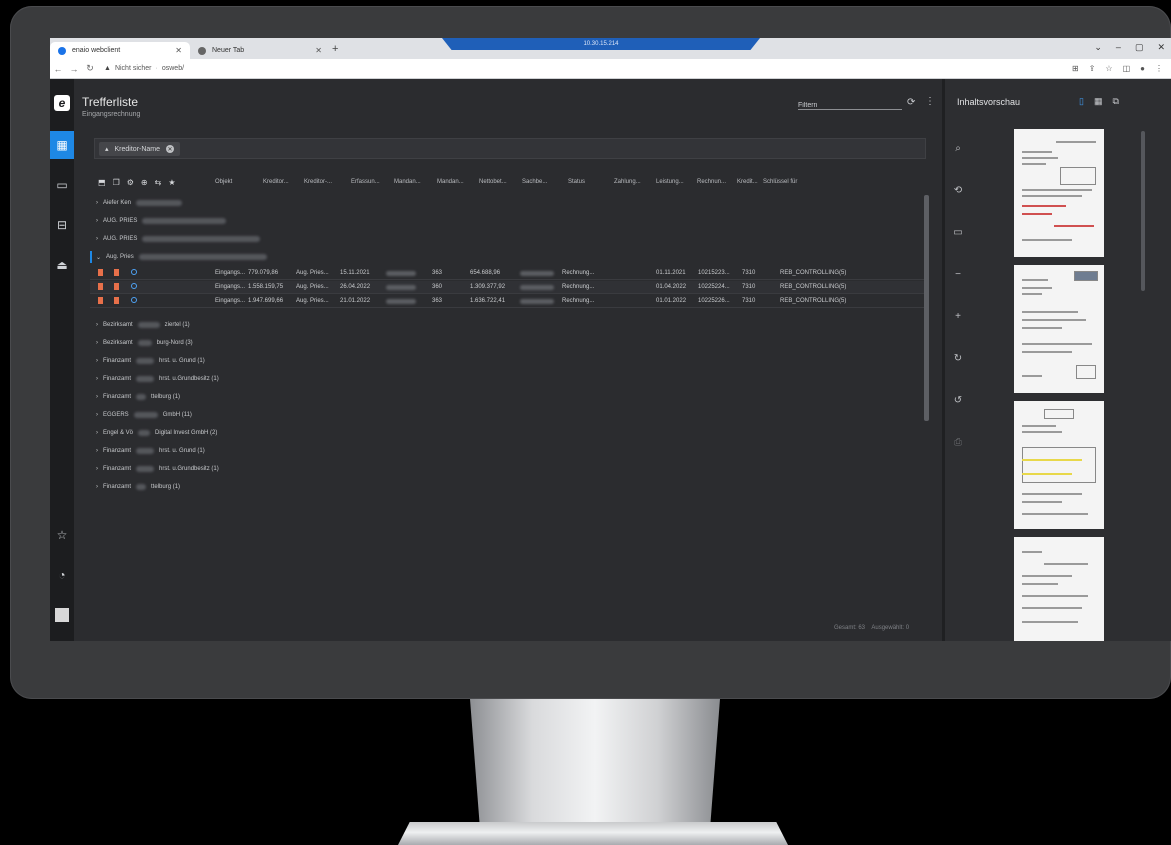  Describe the element at coordinates (958, 316) in the screenshot. I see `zoom-in-icon: +` at that location.